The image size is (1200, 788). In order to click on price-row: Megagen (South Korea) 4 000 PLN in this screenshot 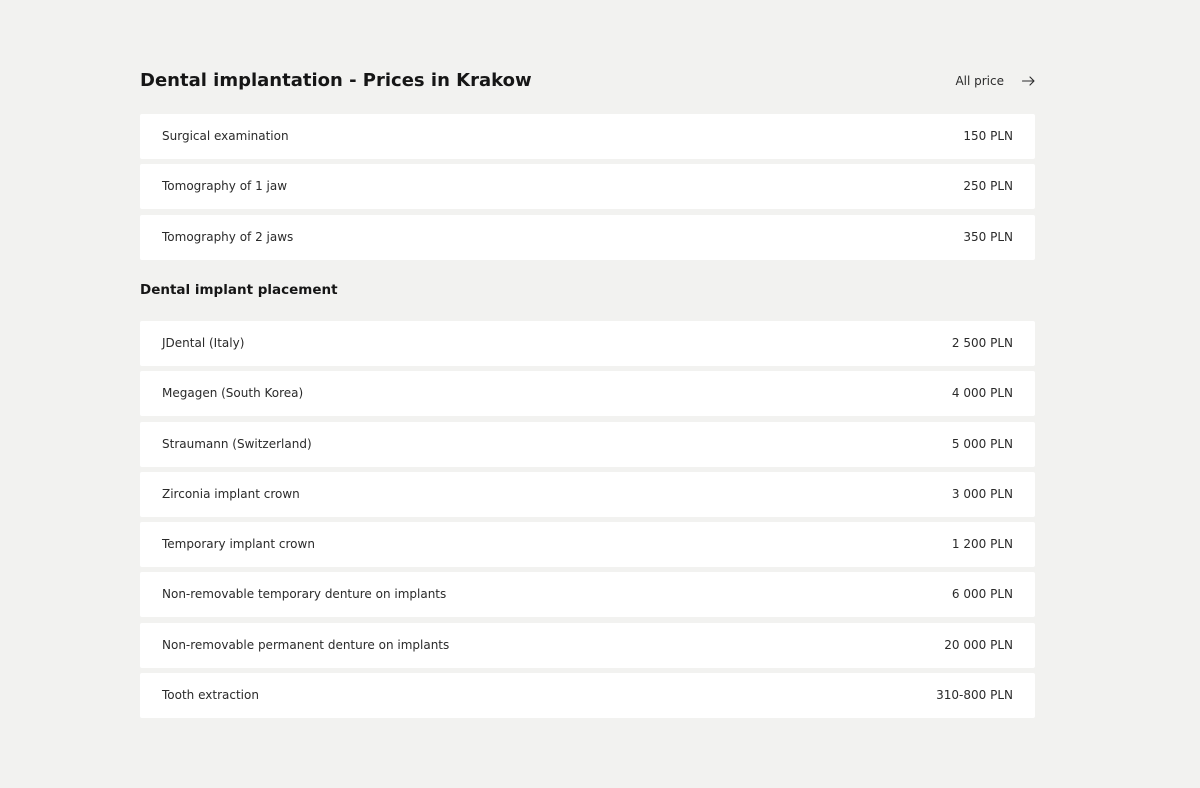, I will do `click(587, 394)`.